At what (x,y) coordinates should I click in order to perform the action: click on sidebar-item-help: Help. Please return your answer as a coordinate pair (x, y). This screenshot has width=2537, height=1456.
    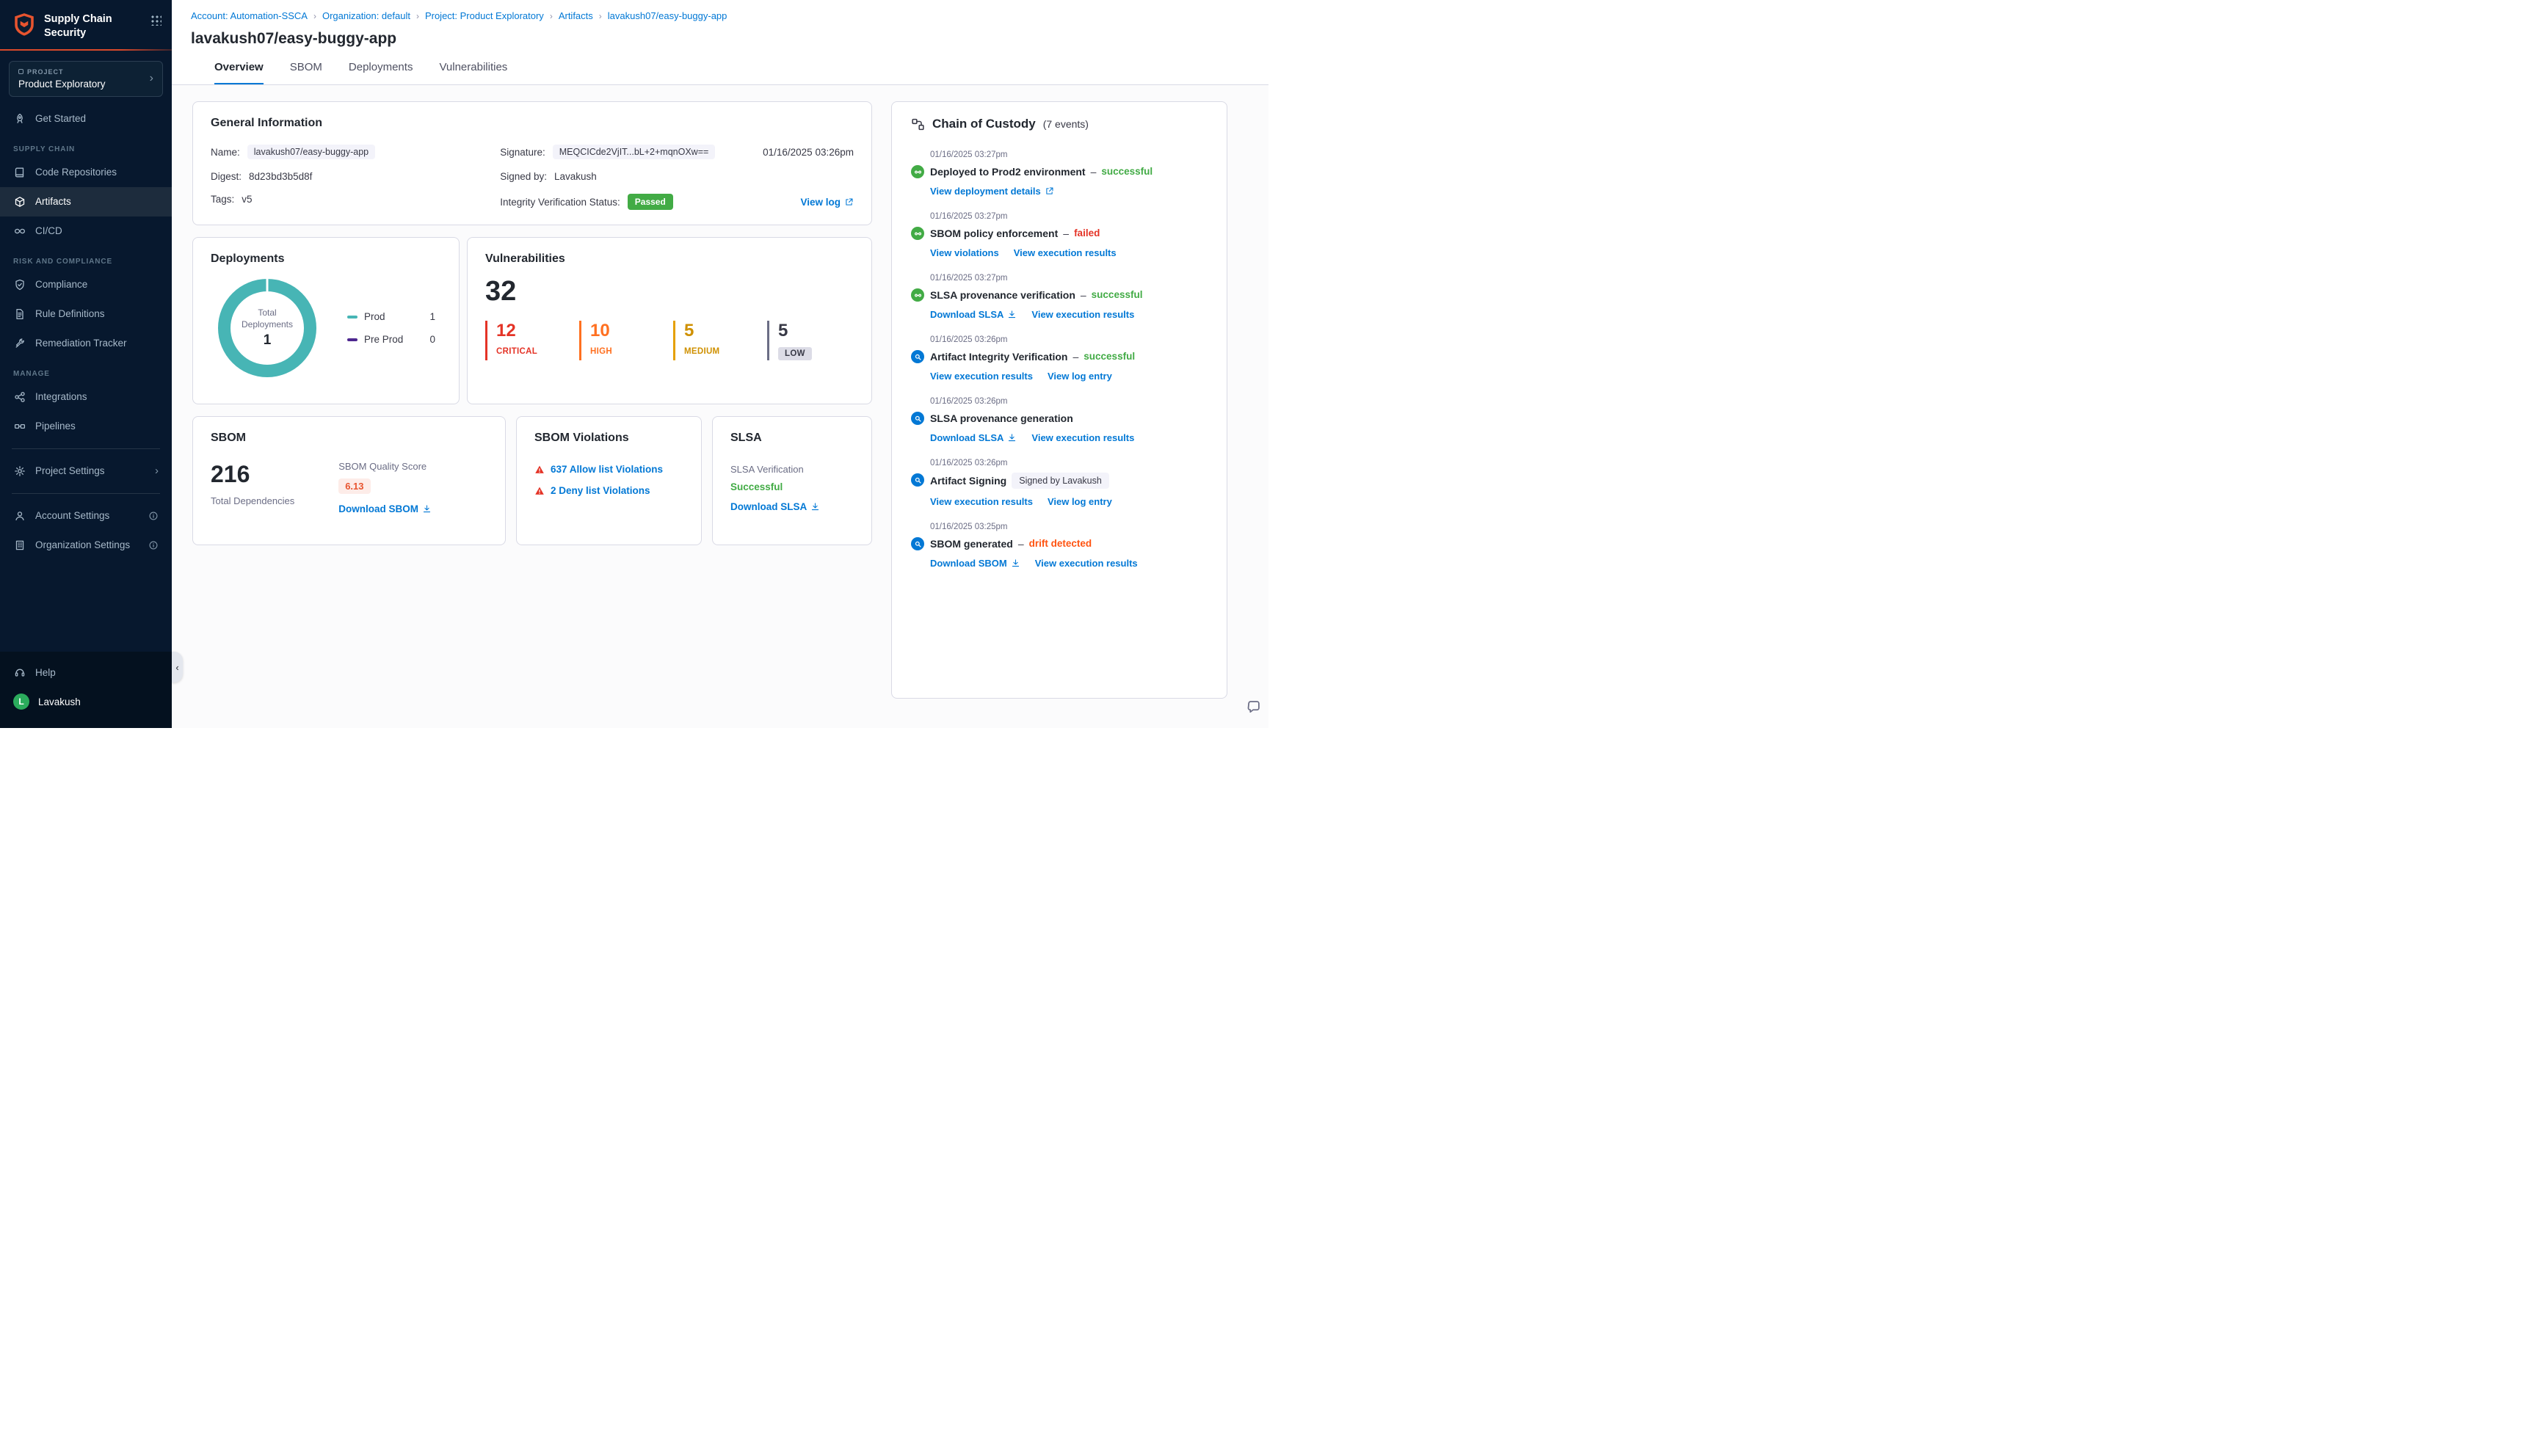
    Looking at the image, I should click on (86, 672).